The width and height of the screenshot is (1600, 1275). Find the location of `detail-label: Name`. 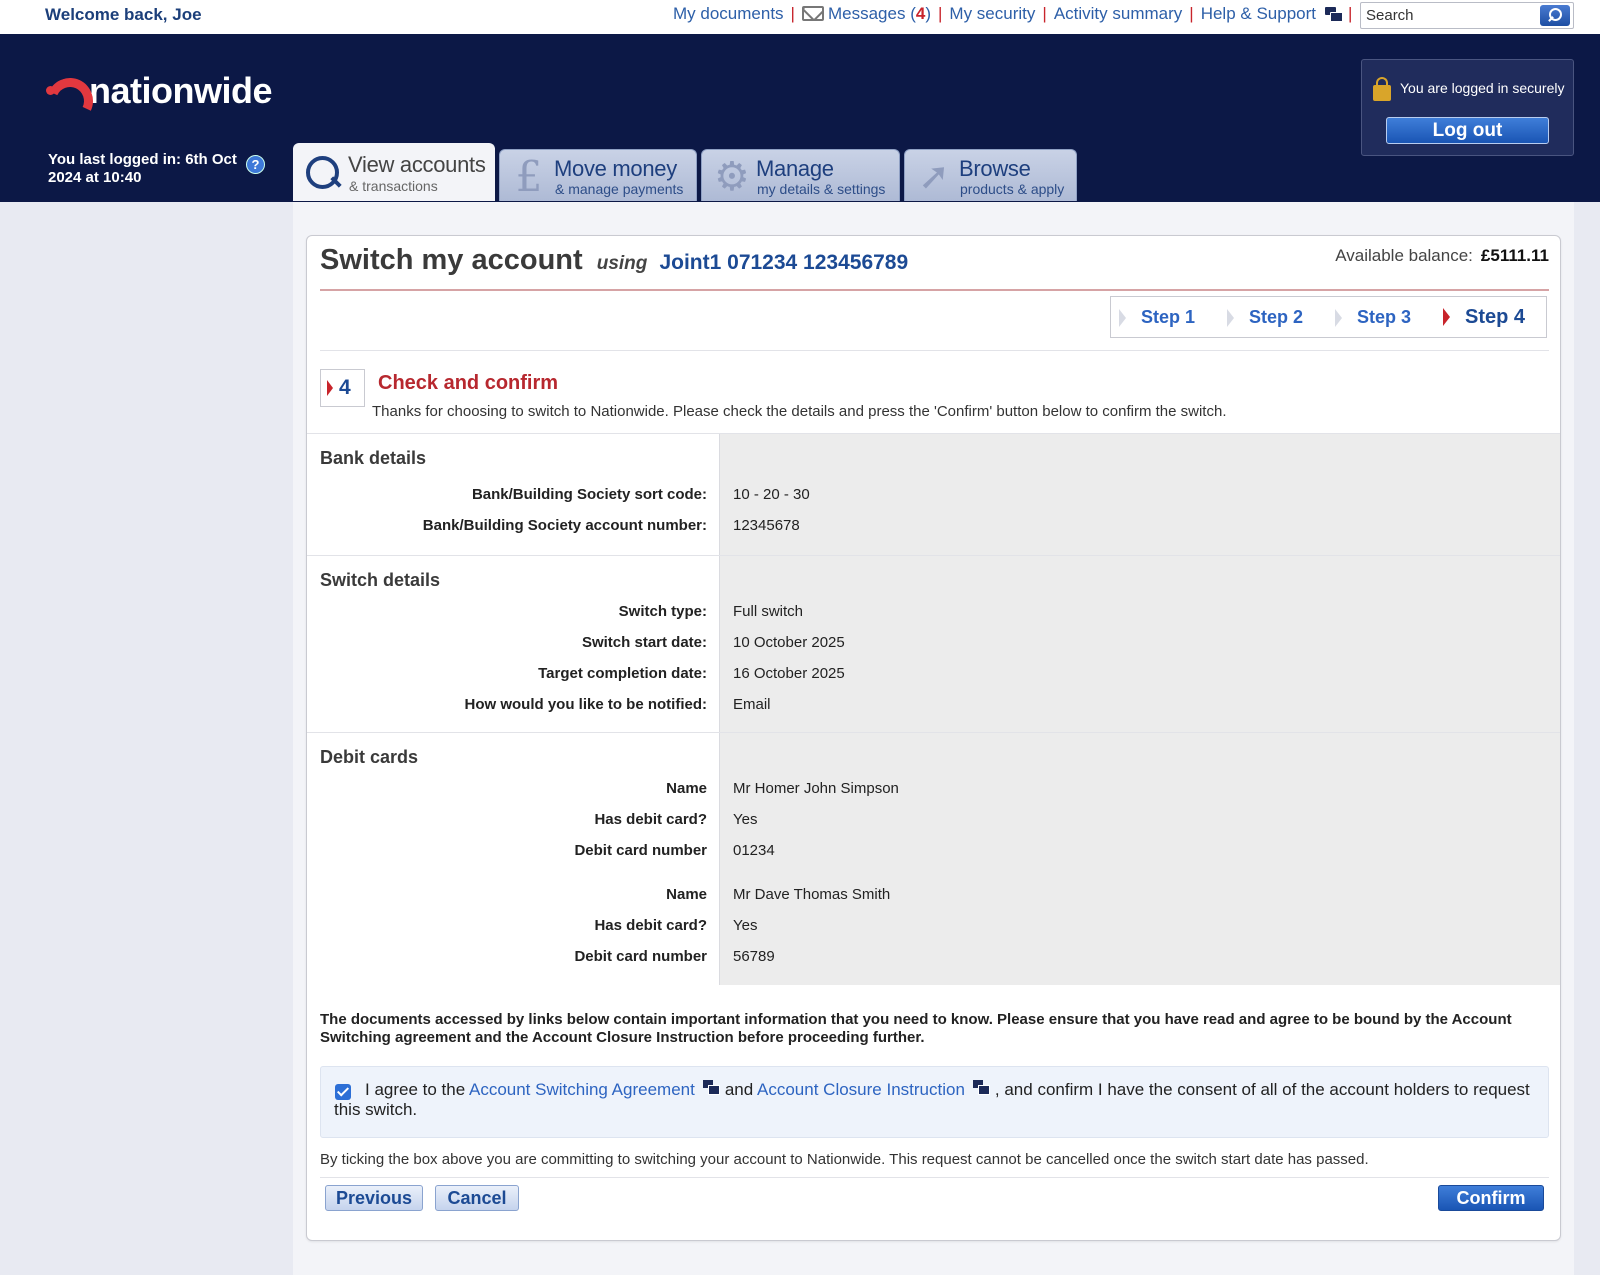

detail-label: Name is located at coordinates (686, 788).